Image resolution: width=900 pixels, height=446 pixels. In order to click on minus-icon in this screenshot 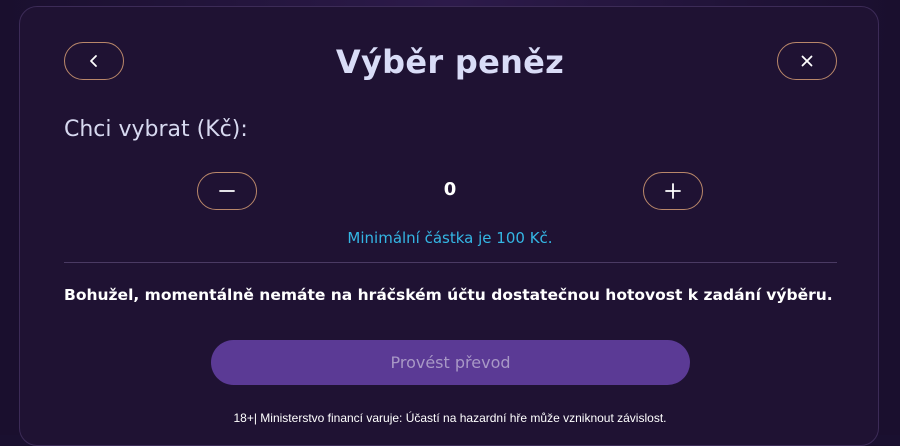, I will do `click(227, 191)`.